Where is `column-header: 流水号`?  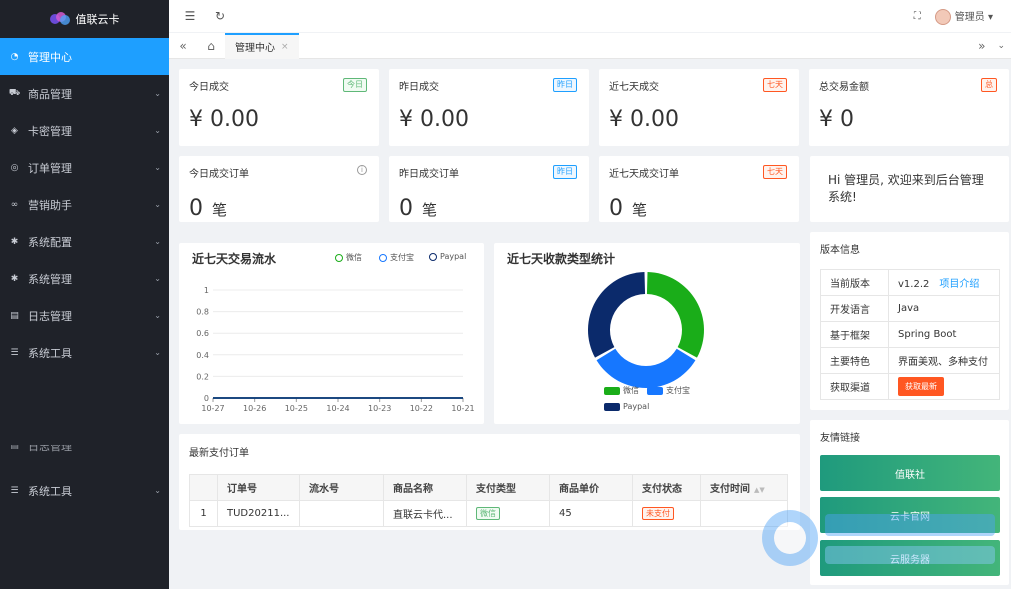
column-header: 流水号 is located at coordinates (341, 487).